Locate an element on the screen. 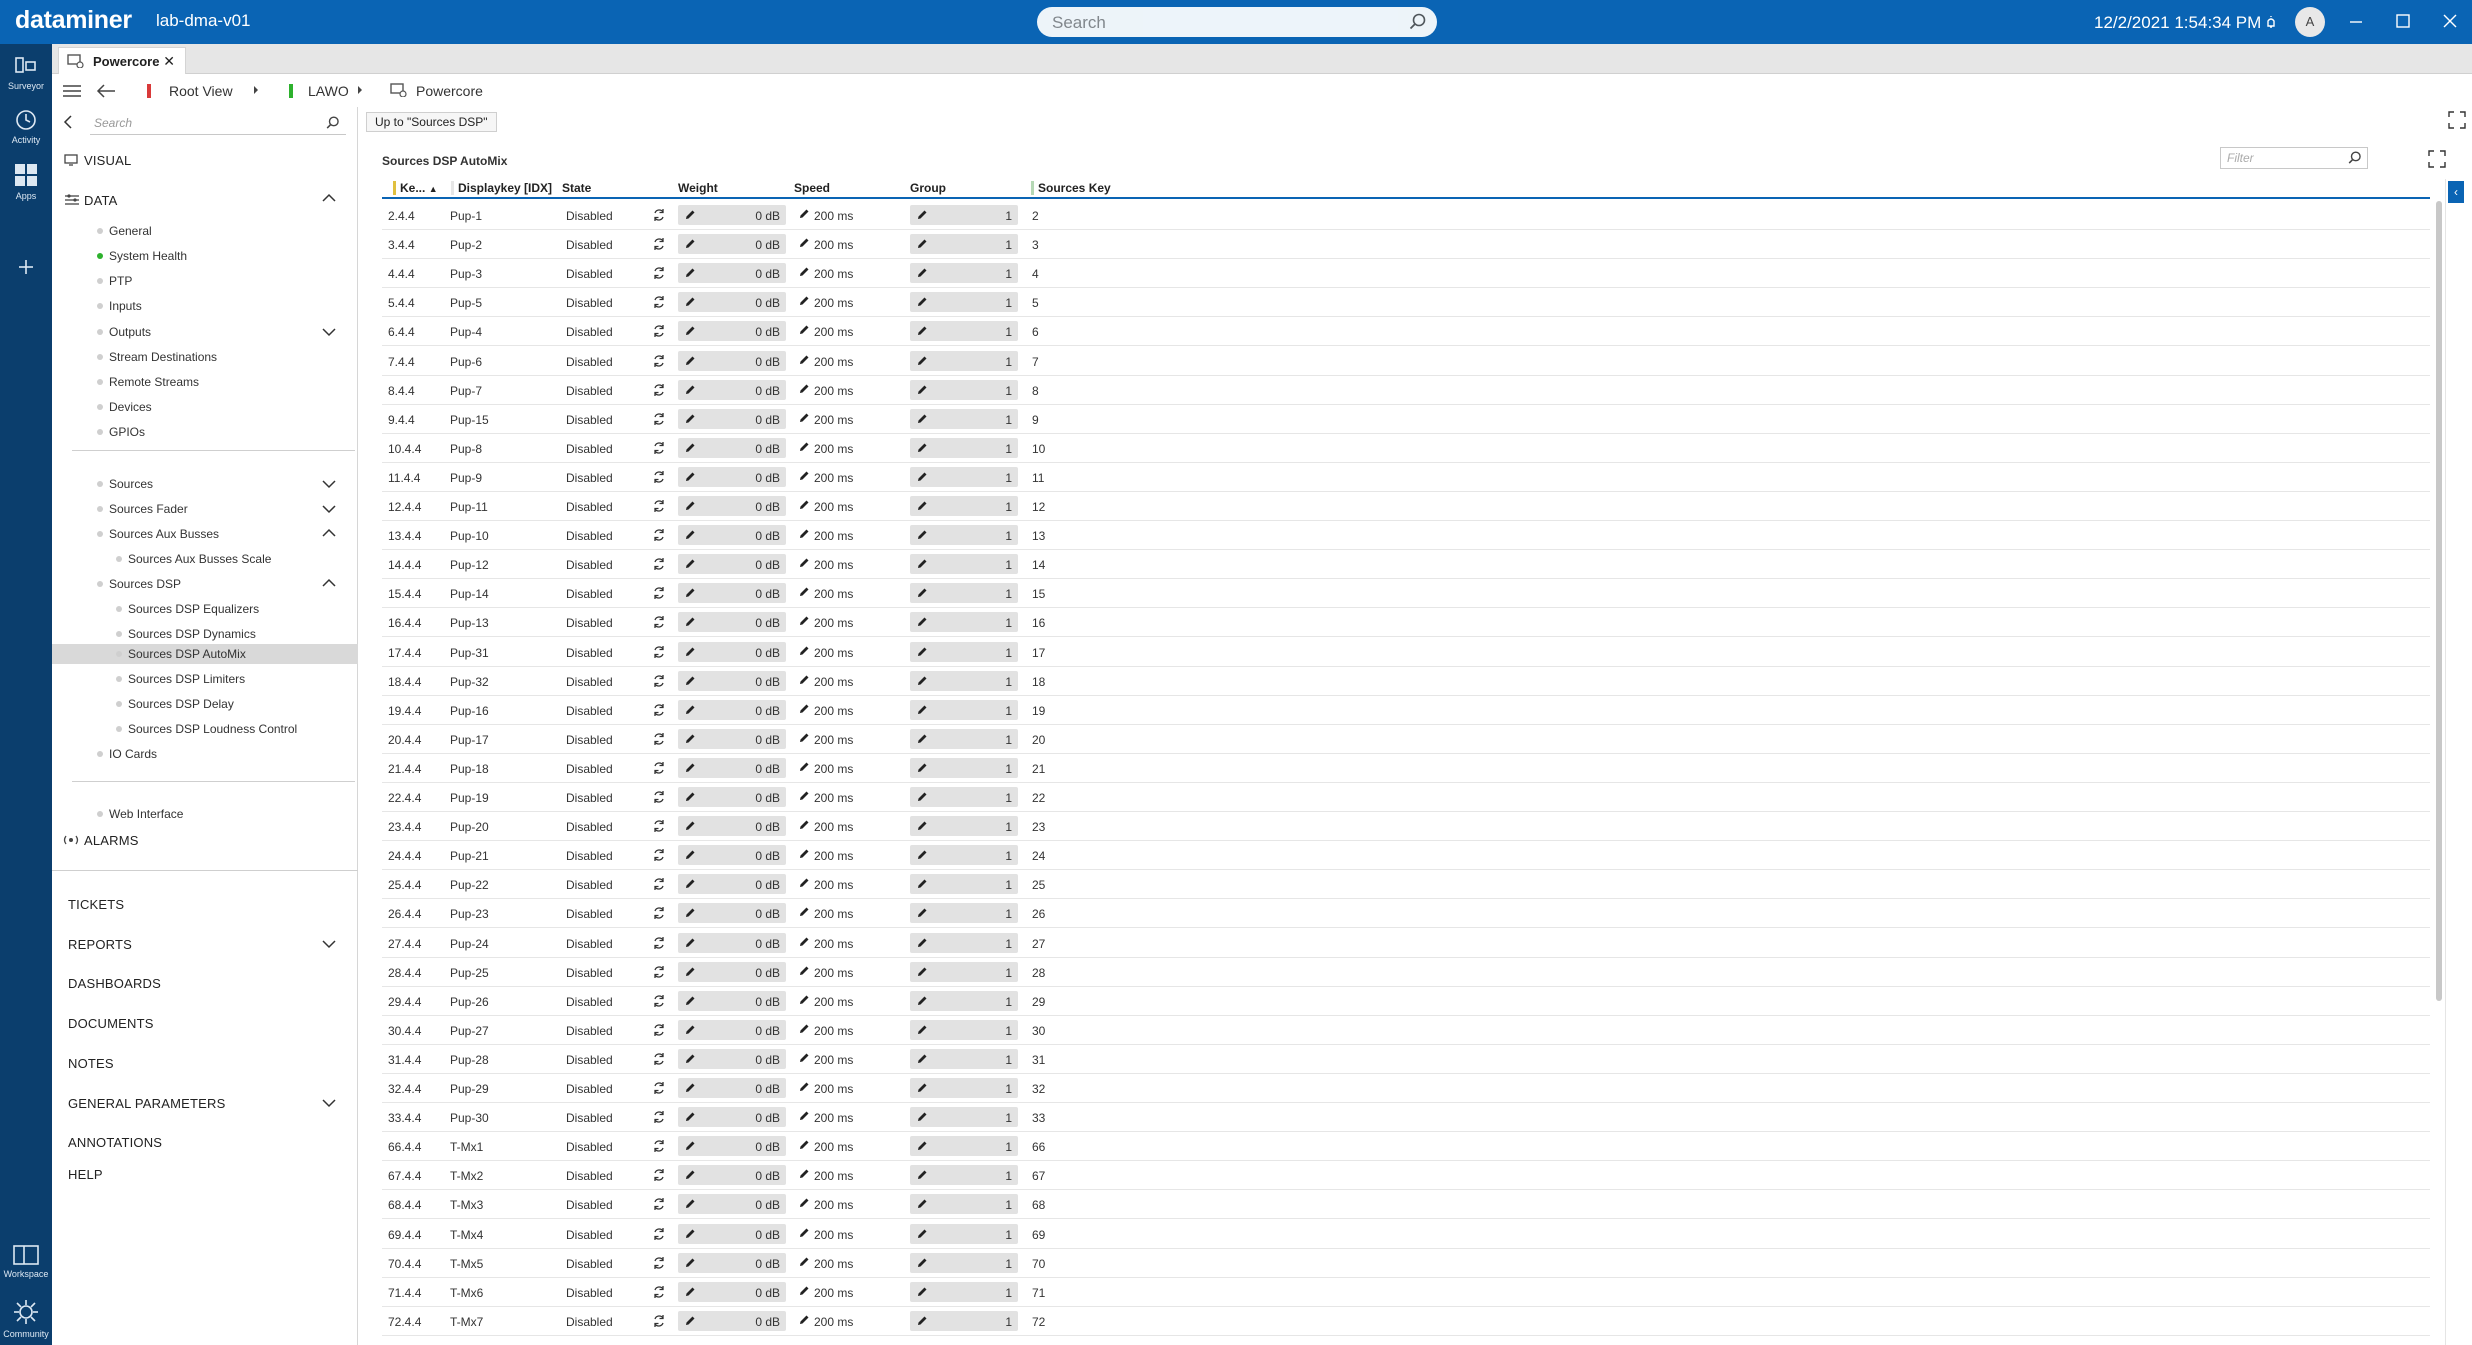  column-header-speed: Speed is located at coordinates (812, 188).